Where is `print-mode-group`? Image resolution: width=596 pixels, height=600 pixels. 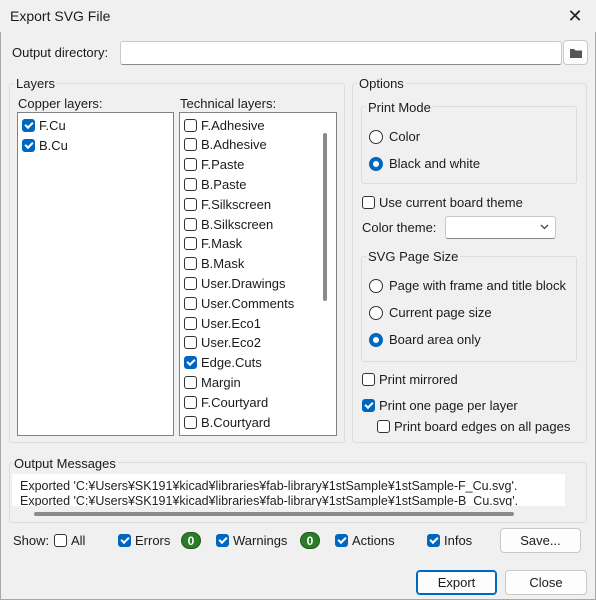
print-mode-group is located at coordinates (469, 145).